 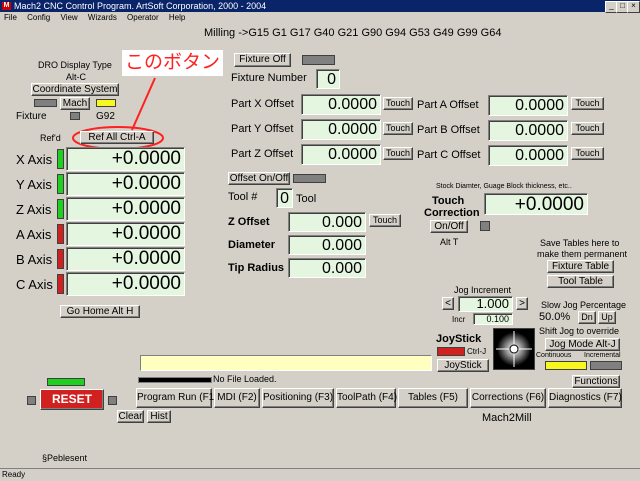 I want to click on tab-toolpath: ToolPath (F4), so click(x=366, y=398).